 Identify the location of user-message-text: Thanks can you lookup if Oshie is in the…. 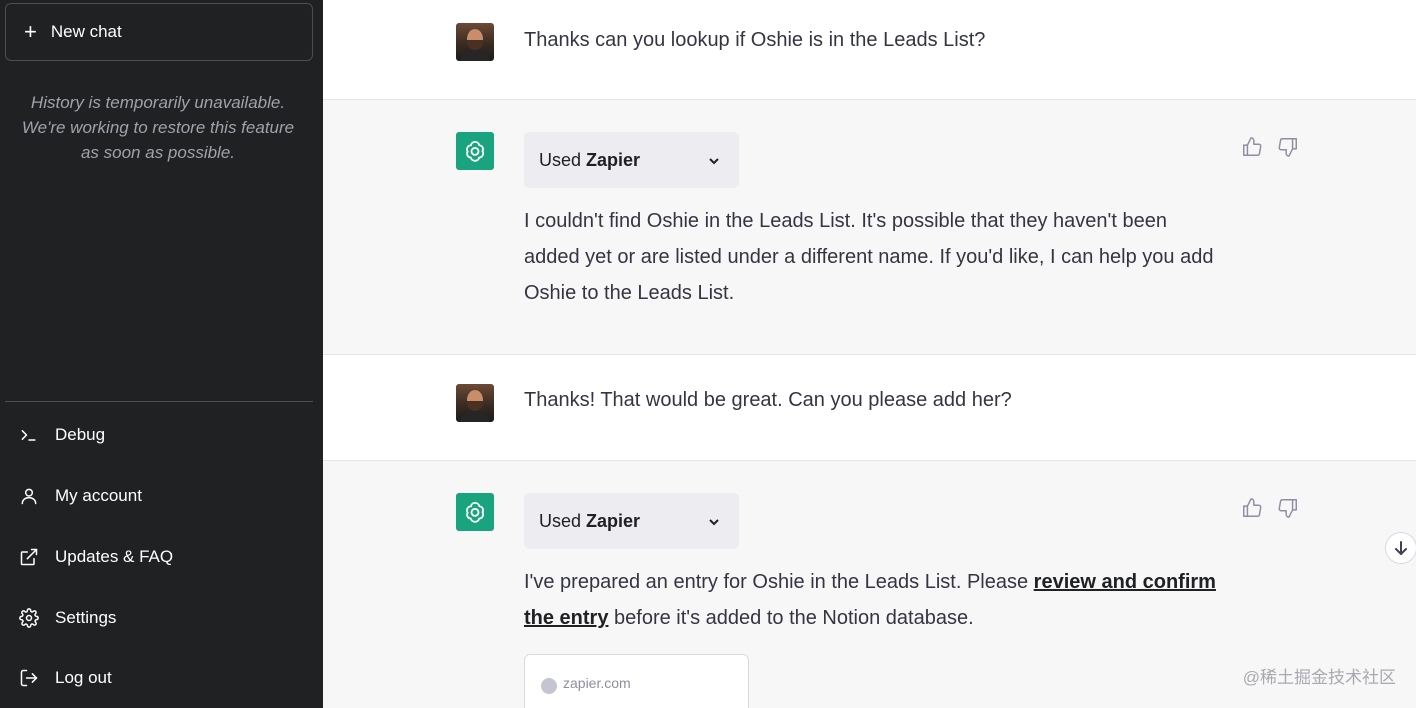
(755, 40).